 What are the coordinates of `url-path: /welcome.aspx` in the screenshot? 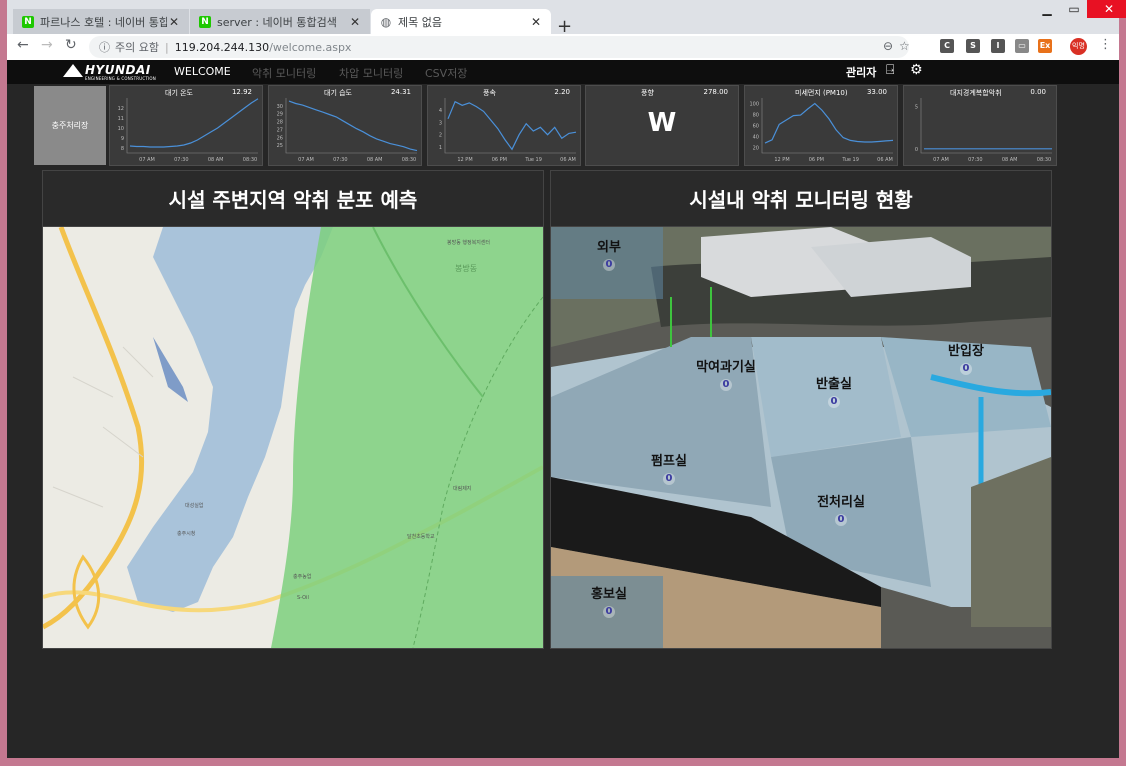 It's located at (310, 47).